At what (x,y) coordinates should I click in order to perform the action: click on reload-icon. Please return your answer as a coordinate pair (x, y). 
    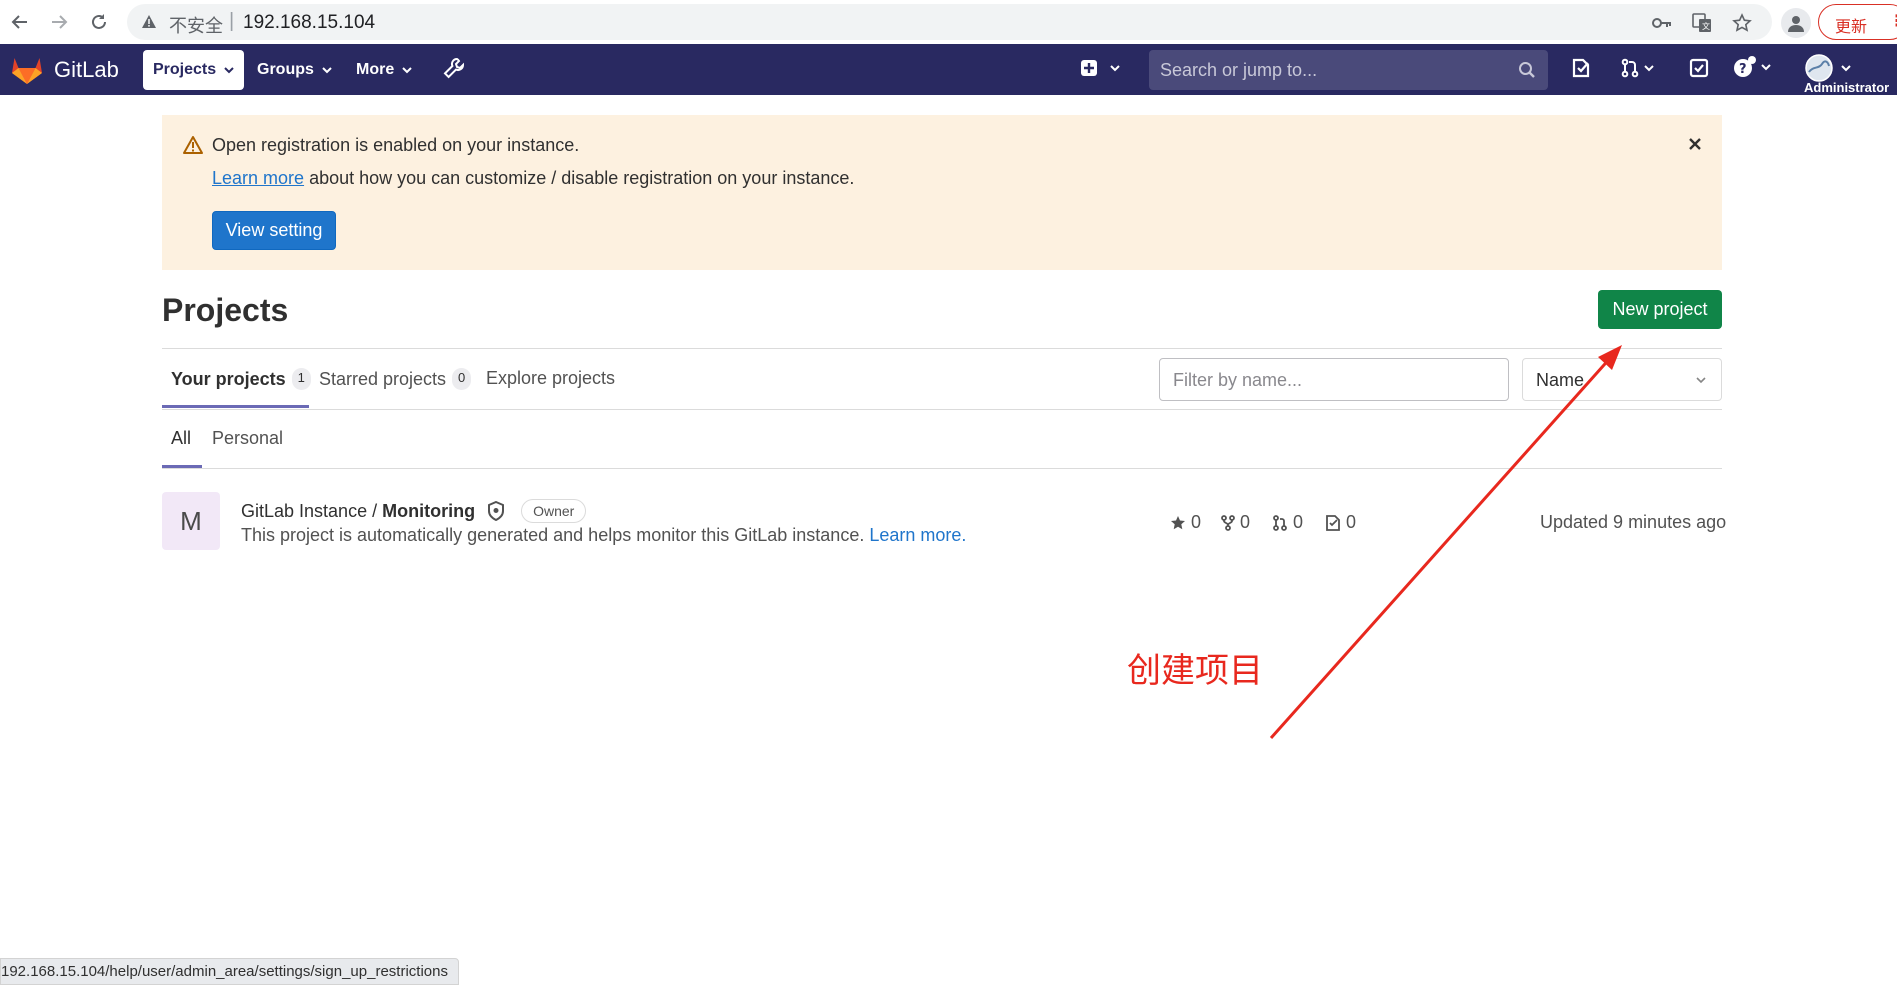
    Looking at the image, I should click on (99, 22).